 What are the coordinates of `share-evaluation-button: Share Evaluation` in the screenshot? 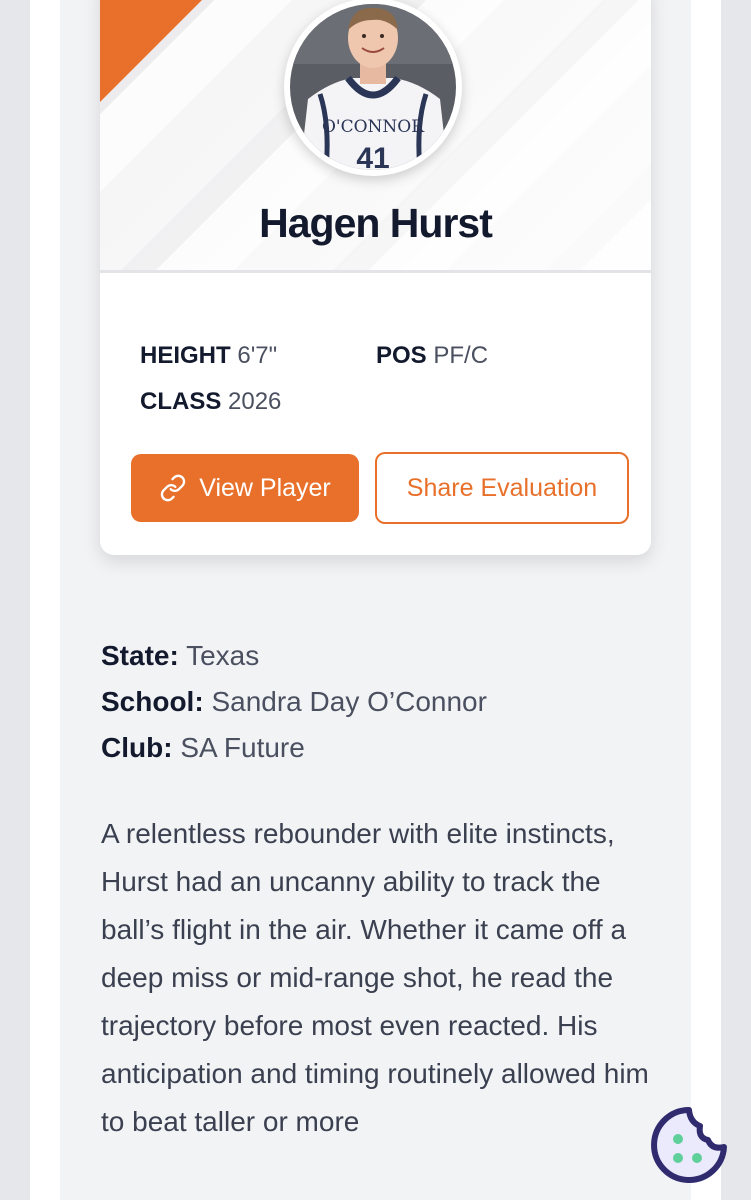 It's located at (502, 488).